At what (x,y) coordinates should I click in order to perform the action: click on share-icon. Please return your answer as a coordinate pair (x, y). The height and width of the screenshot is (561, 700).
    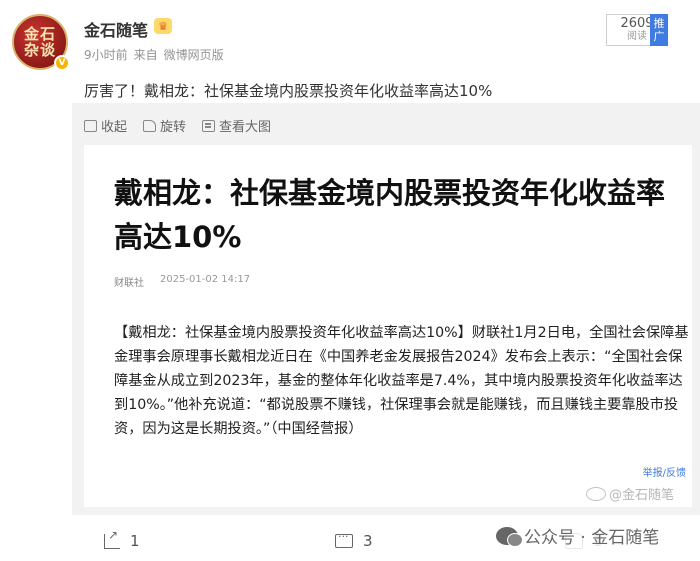
    Looking at the image, I should click on (112, 538).